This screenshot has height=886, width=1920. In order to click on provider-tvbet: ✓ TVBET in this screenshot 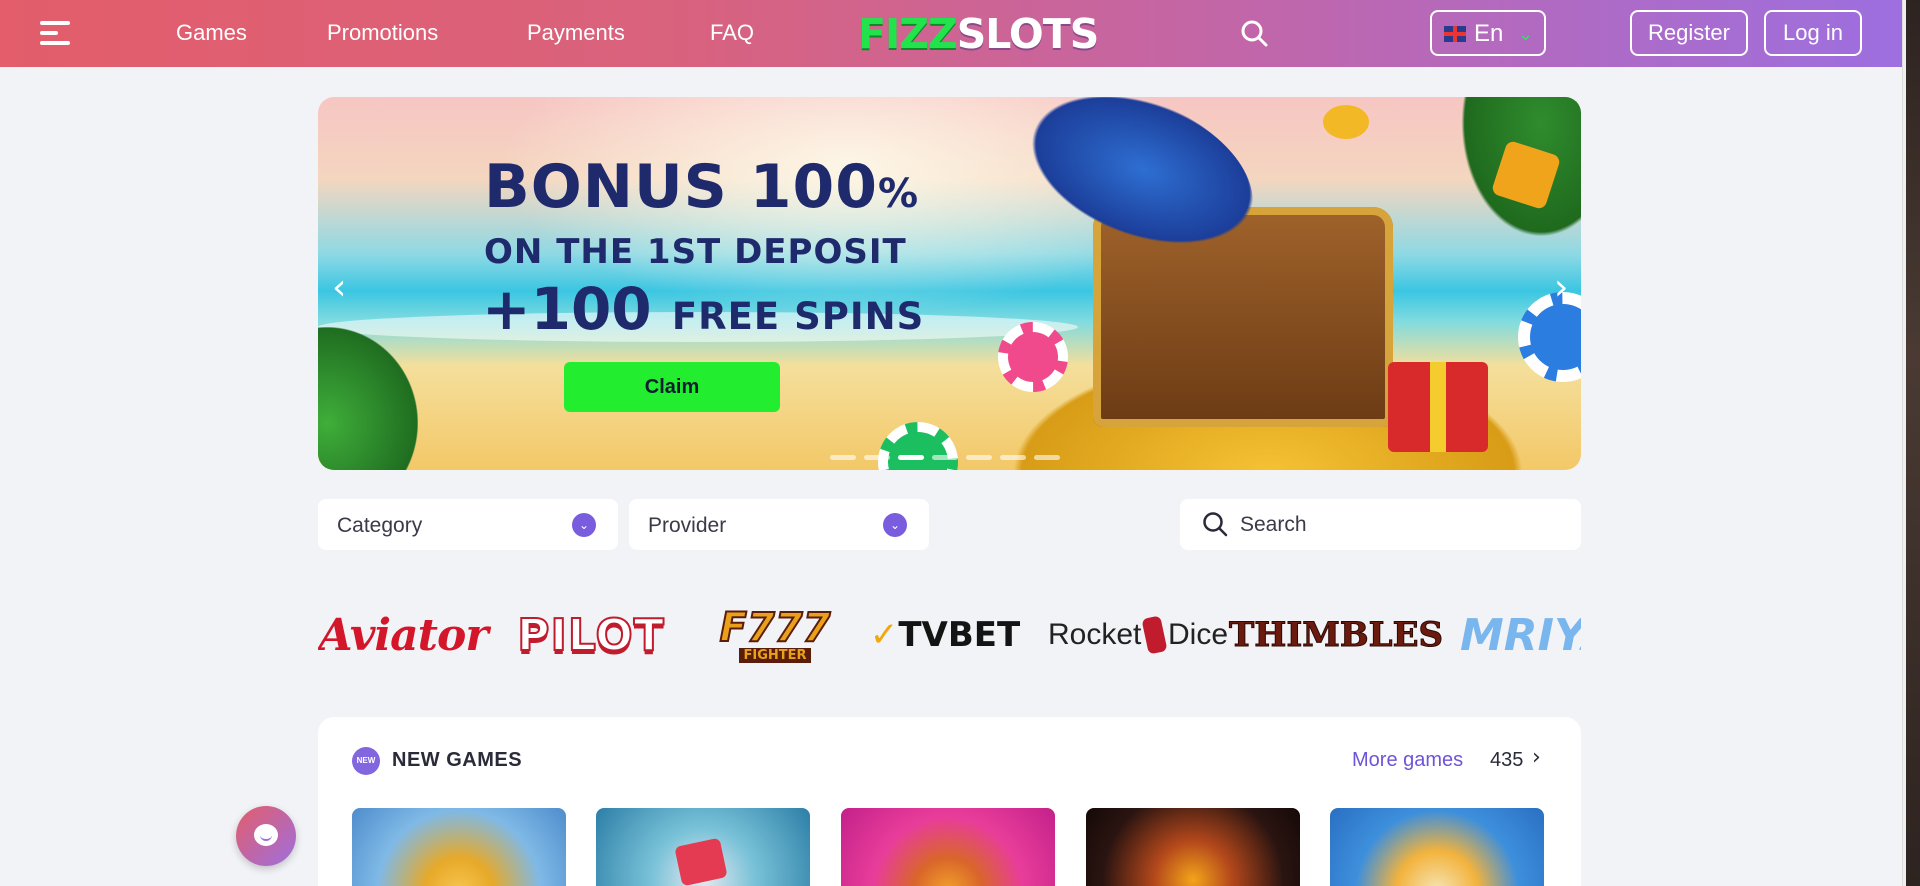, I will do `click(945, 635)`.